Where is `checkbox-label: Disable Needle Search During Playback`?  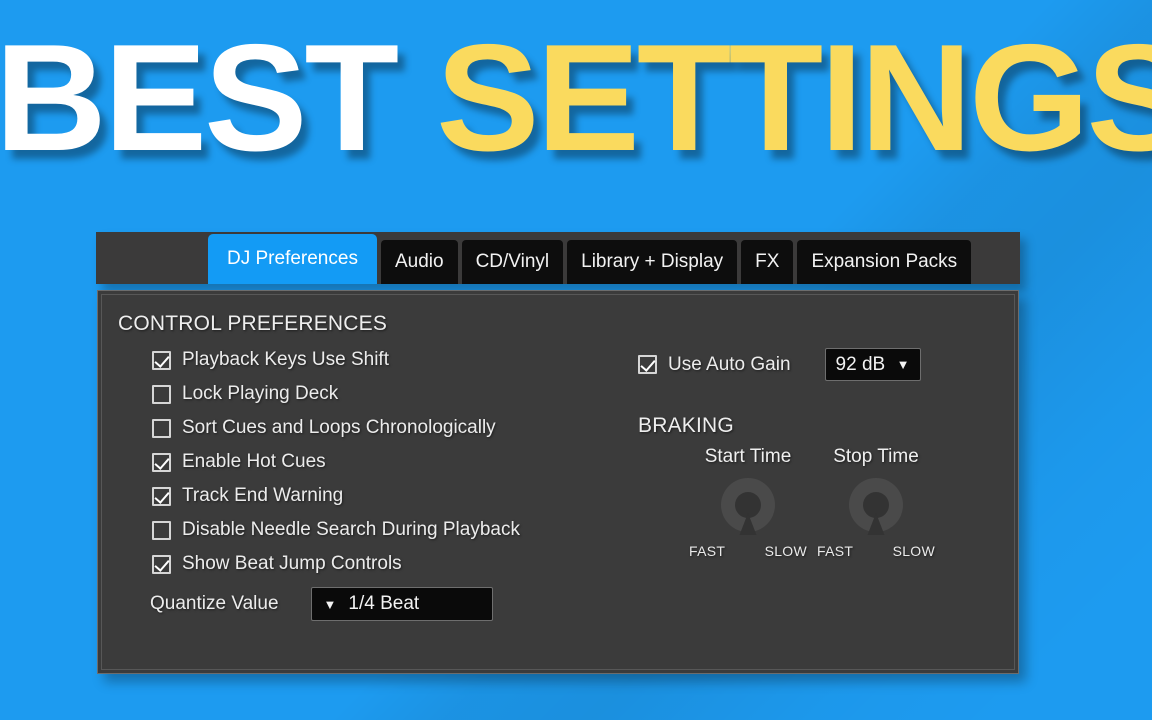
checkbox-label: Disable Needle Search During Playback is located at coordinates (351, 529).